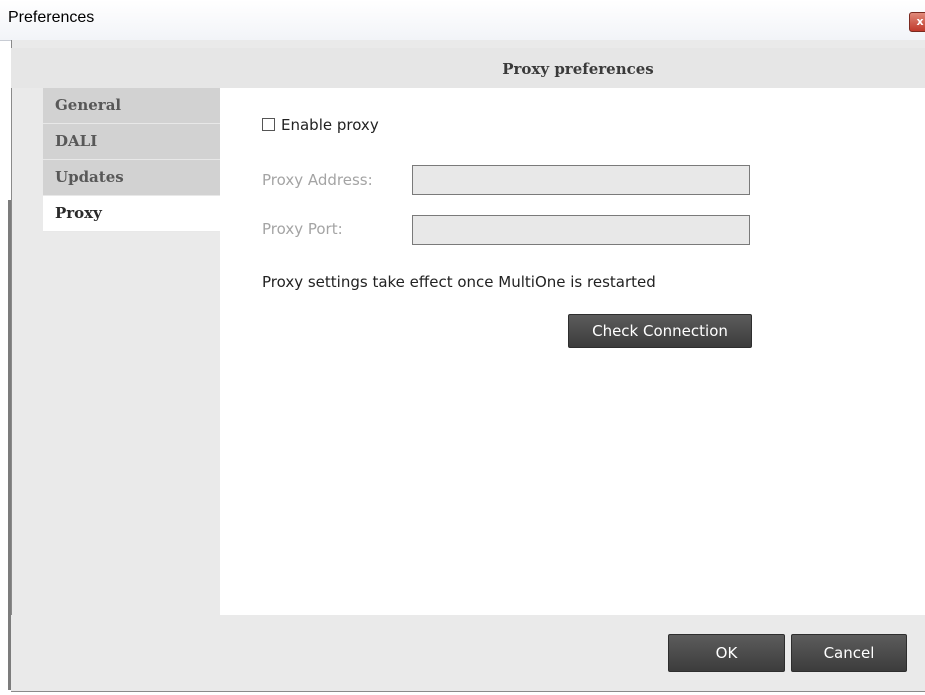 This screenshot has height=695, width=925. I want to click on proxy-address-input, so click(581, 180).